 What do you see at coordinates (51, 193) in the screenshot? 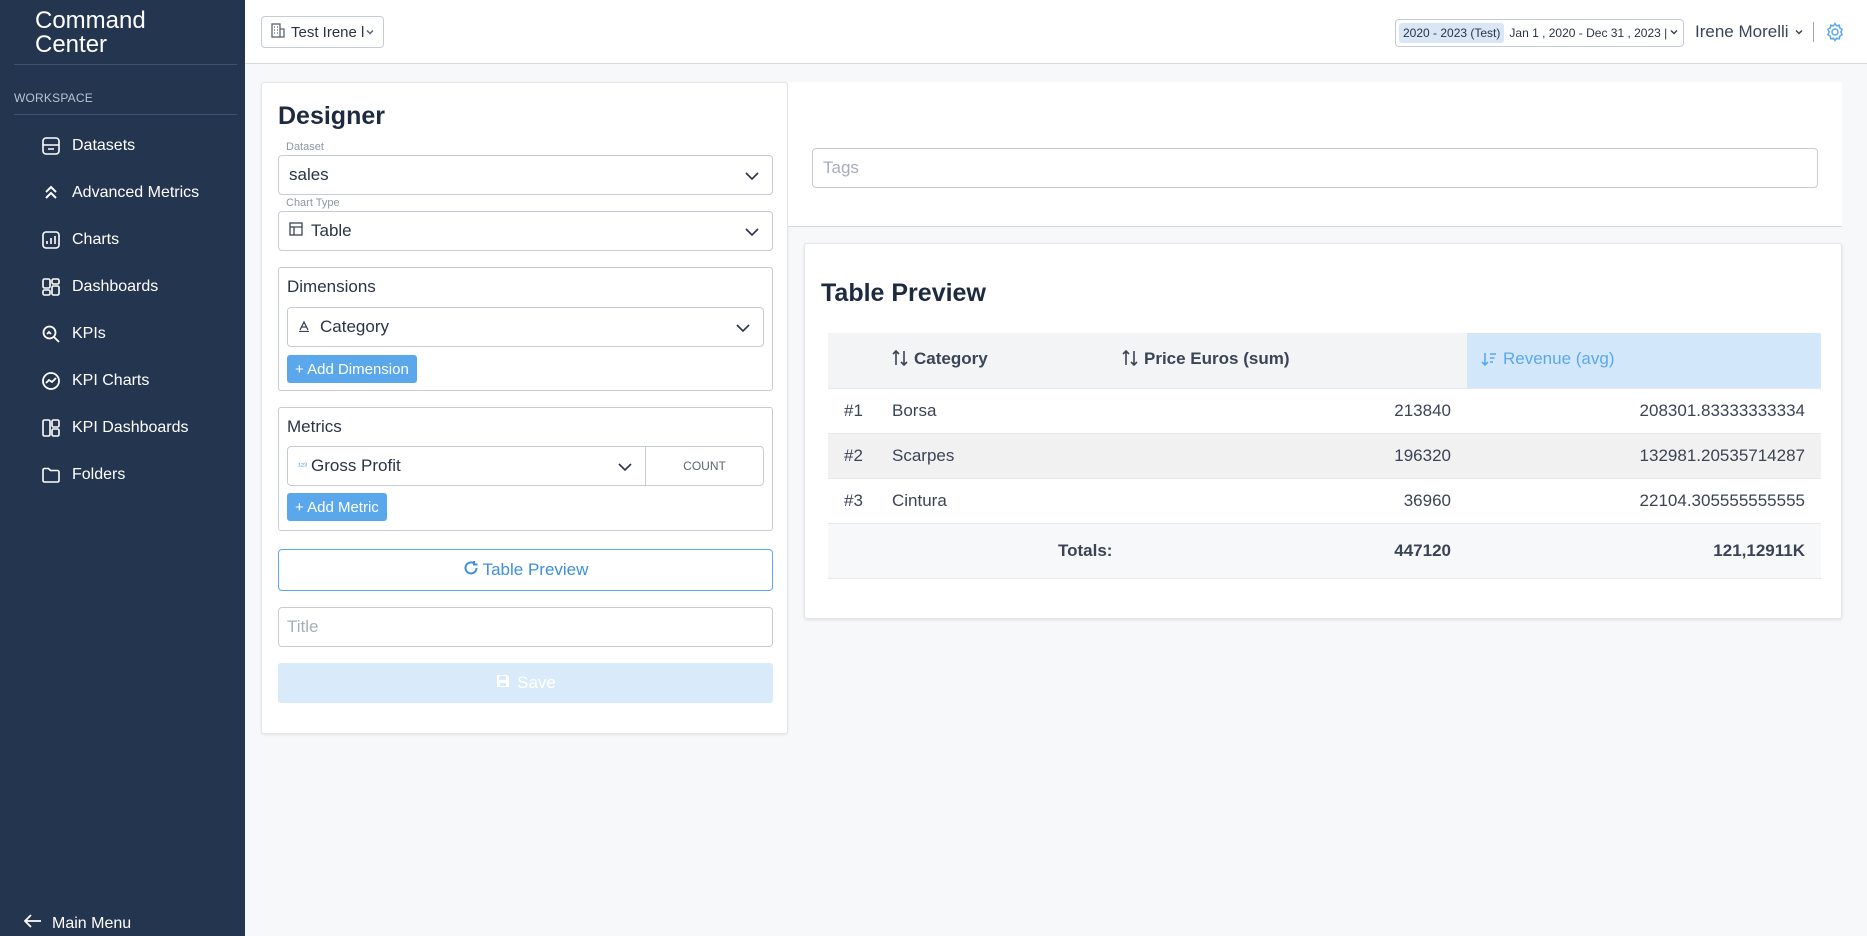
I see `chevrons-up-icon` at bounding box center [51, 193].